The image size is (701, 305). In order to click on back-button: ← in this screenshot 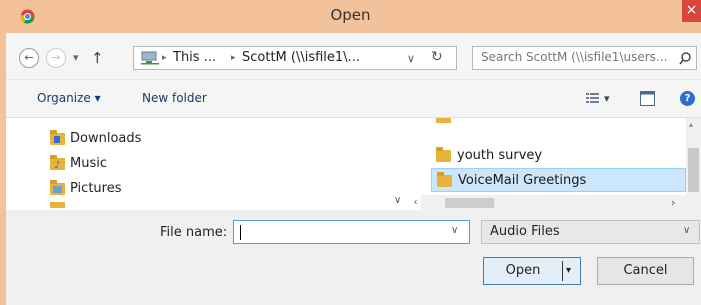, I will do `click(29, 58)`.